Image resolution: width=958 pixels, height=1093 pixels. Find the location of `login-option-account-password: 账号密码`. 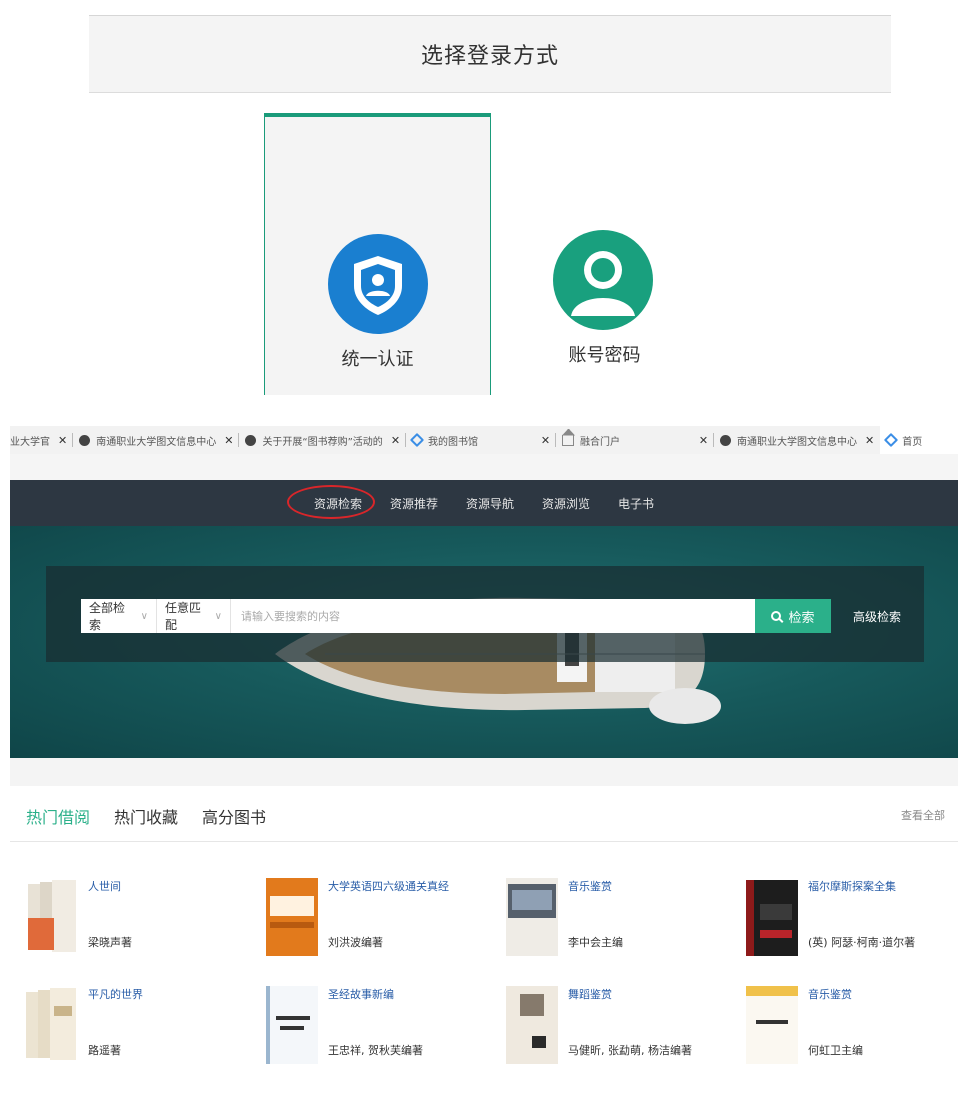

login-option-account-password: 账号密码 is located at coordinates (604, 254).